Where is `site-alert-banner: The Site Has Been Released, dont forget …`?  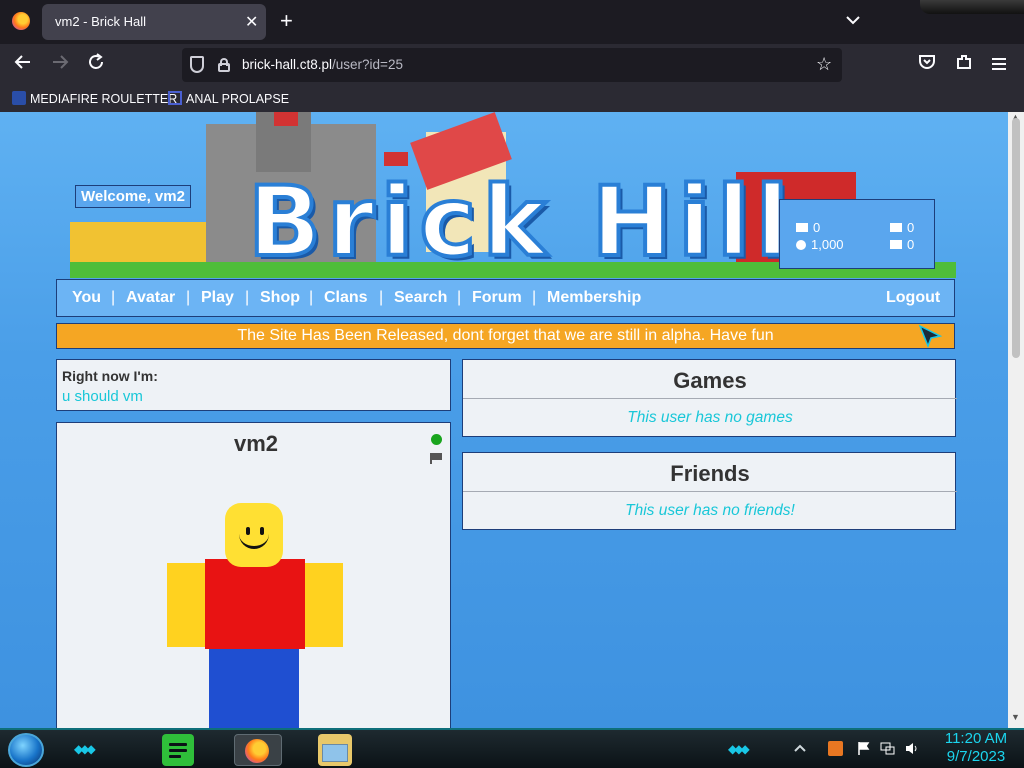
site-alert-banner: The Site Has Been Released, dont forget … is located at coordinates (505, 336).